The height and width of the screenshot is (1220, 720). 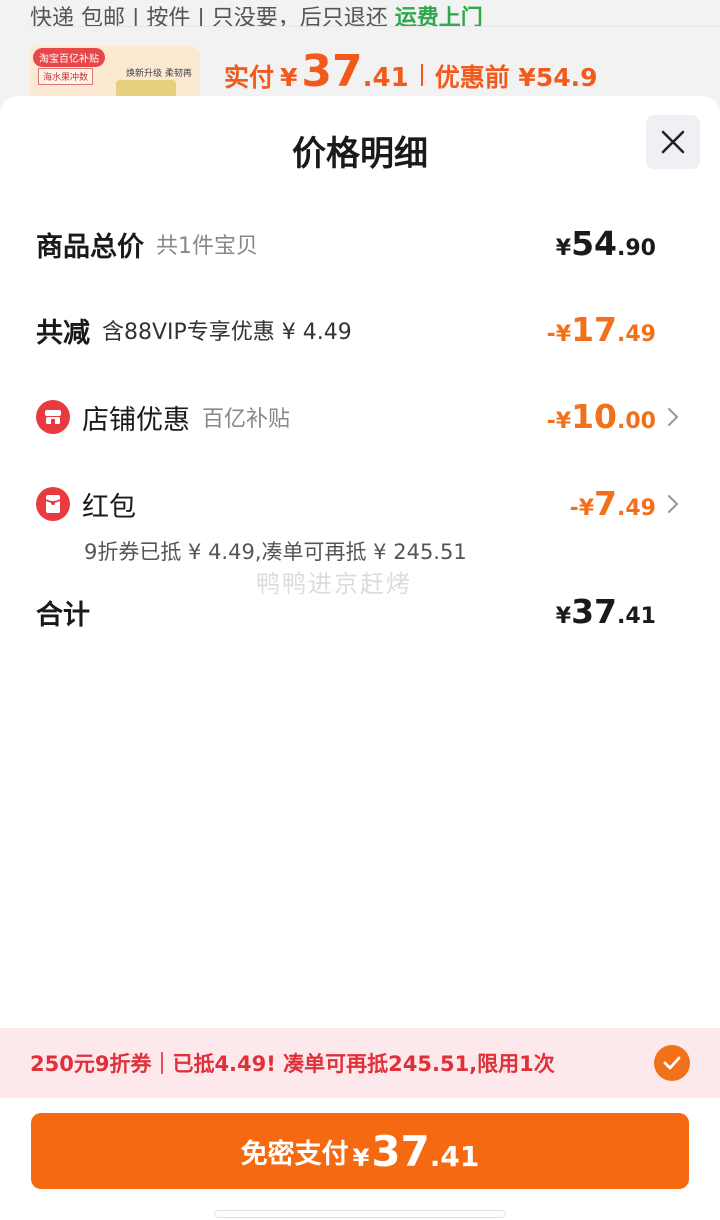 I want to click on close-button, so click(x=673, y=142).